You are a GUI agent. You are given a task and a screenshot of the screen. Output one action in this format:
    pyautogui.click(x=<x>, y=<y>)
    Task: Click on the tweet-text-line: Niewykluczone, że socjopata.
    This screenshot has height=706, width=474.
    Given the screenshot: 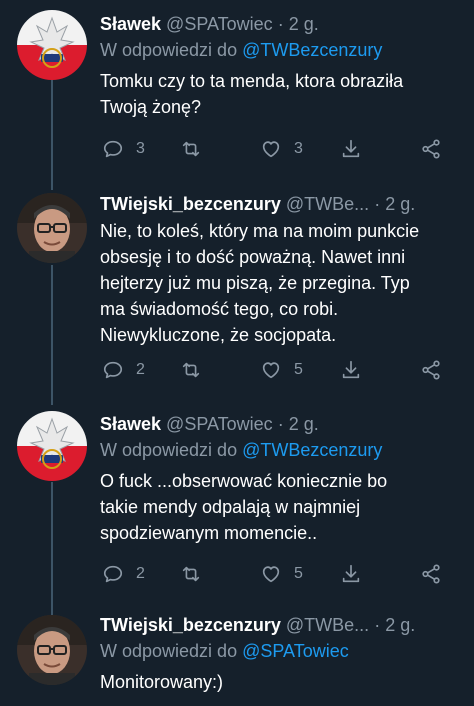 What is the action you would take?
    pyautogui.click(x=218, y=335)
    